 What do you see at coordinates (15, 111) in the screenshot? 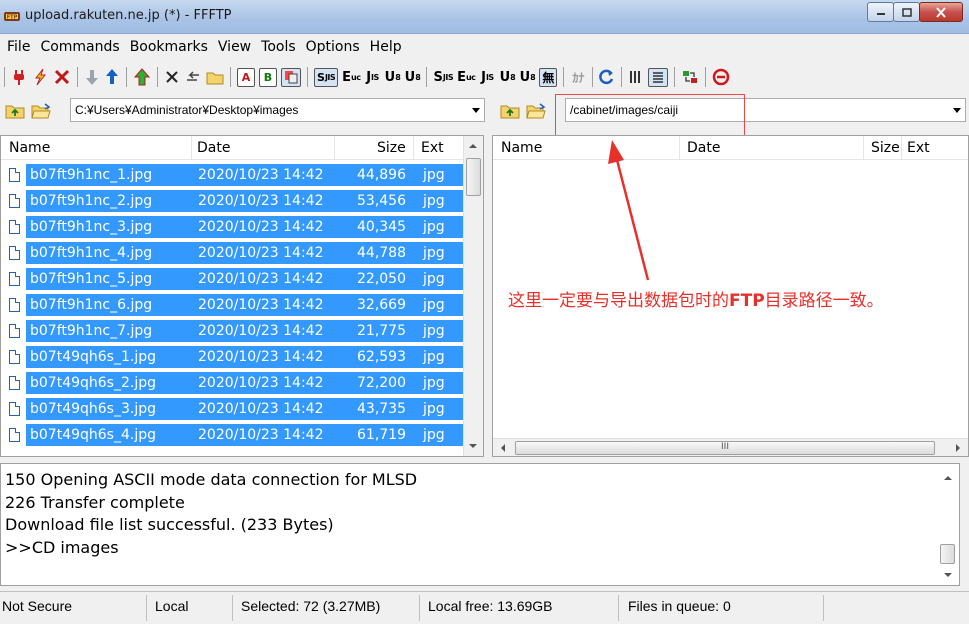
I see `local-up-folder-button` at bounding box center [15, 111].